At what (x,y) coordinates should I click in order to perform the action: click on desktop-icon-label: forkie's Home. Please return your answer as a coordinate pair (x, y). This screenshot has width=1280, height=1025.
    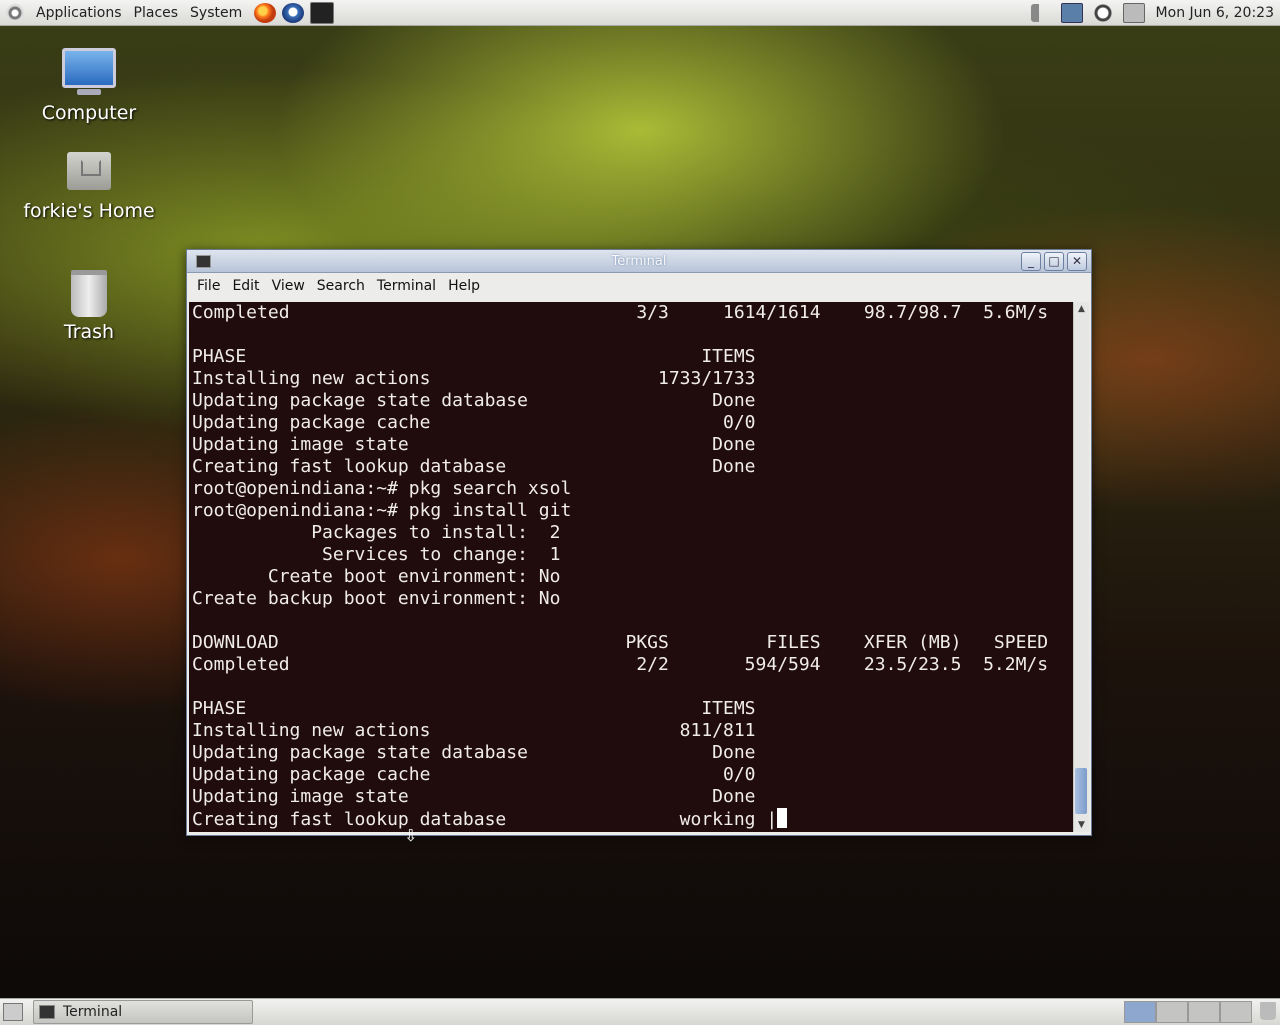
    Looking at the image, I should click on (89, 211).